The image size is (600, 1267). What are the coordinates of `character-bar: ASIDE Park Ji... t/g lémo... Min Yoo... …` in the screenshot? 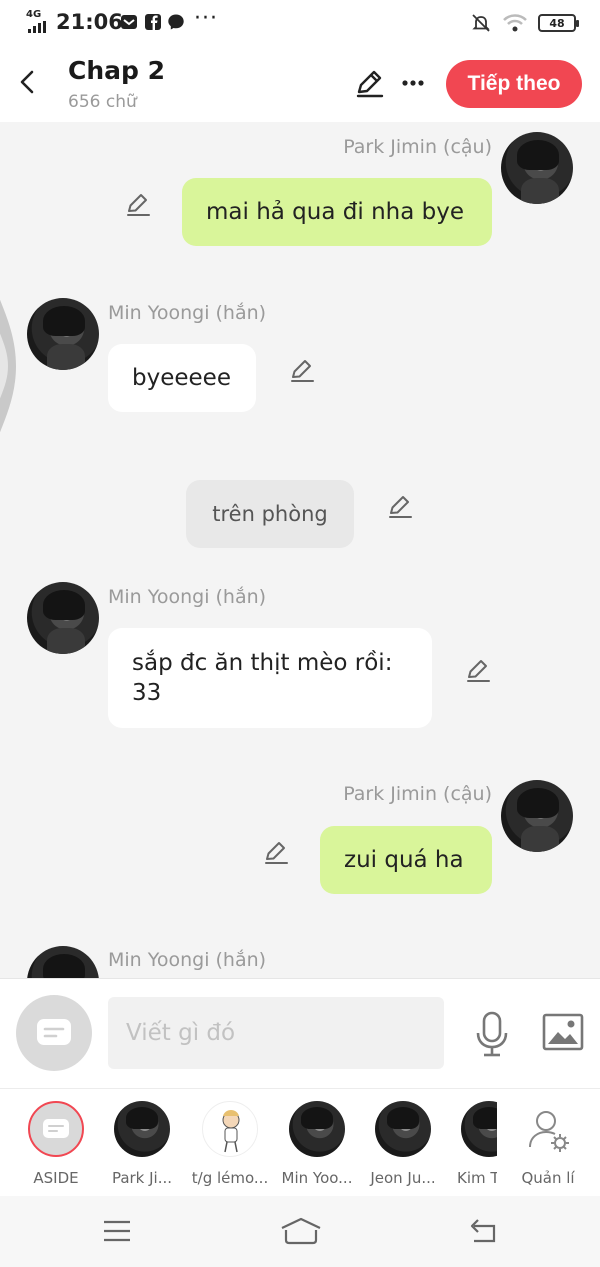 It's located at (300, 1142).